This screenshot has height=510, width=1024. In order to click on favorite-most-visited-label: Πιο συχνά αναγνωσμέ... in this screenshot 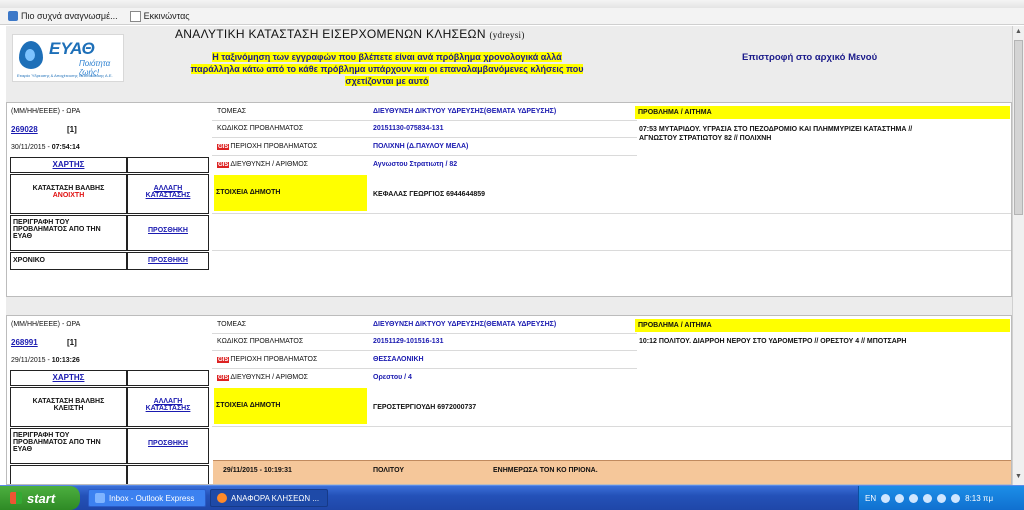, I will do `click(69, 16)`.